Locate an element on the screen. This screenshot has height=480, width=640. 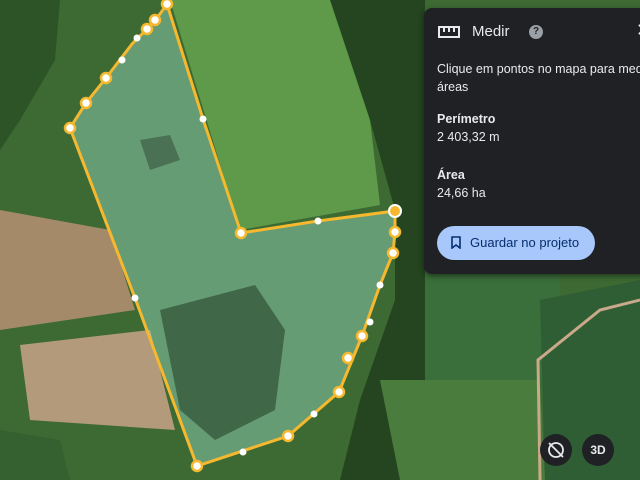
area-label: Área is located at coordinates (451, 175).